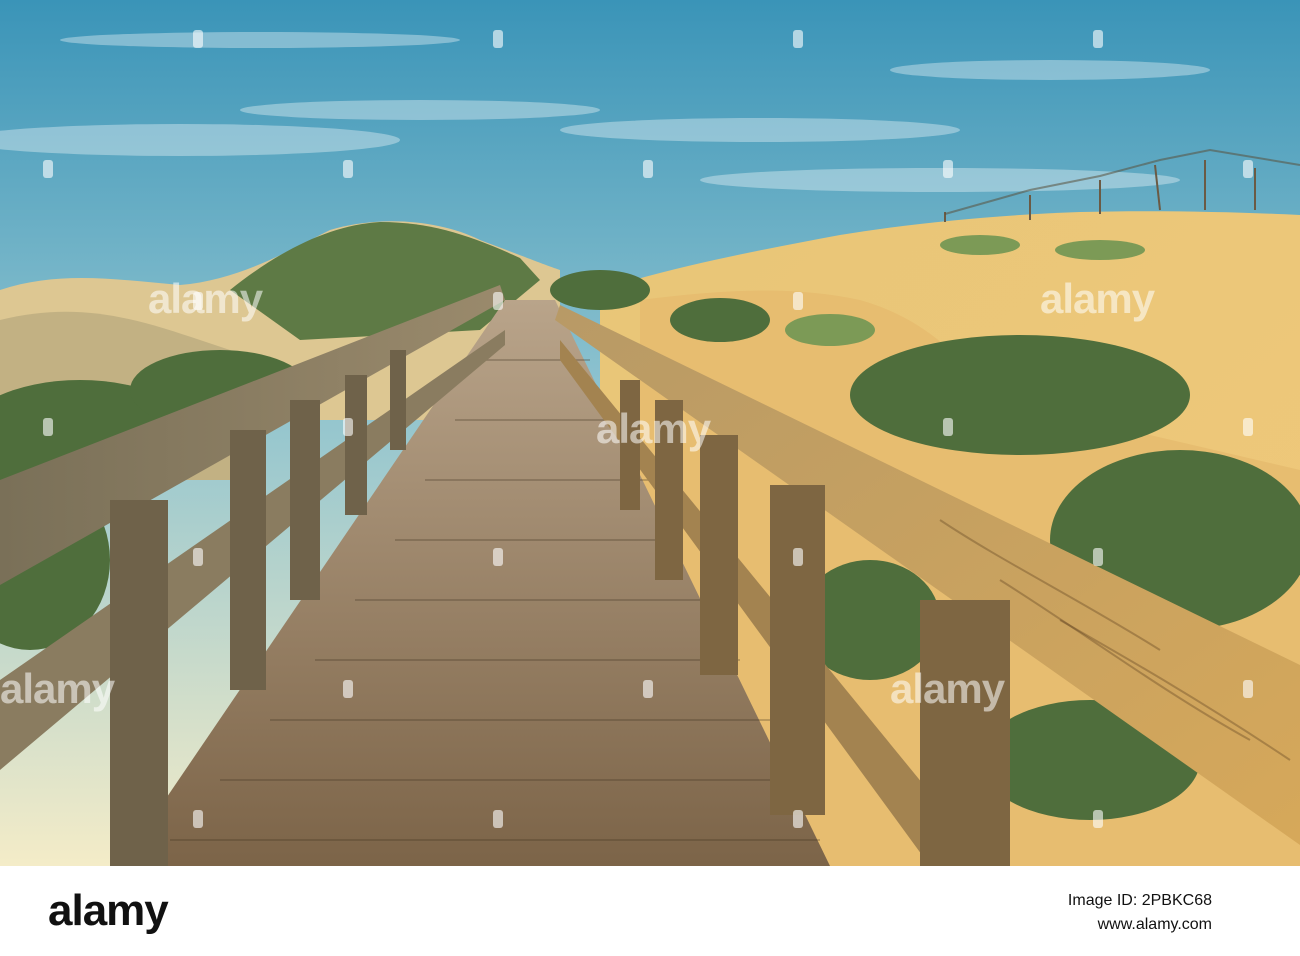 The image size is (1300, 956). Describe the element at coordinates (1139, 900) in the screenshot. I see `image-id: Image ID: 2PBKC68` at that location.